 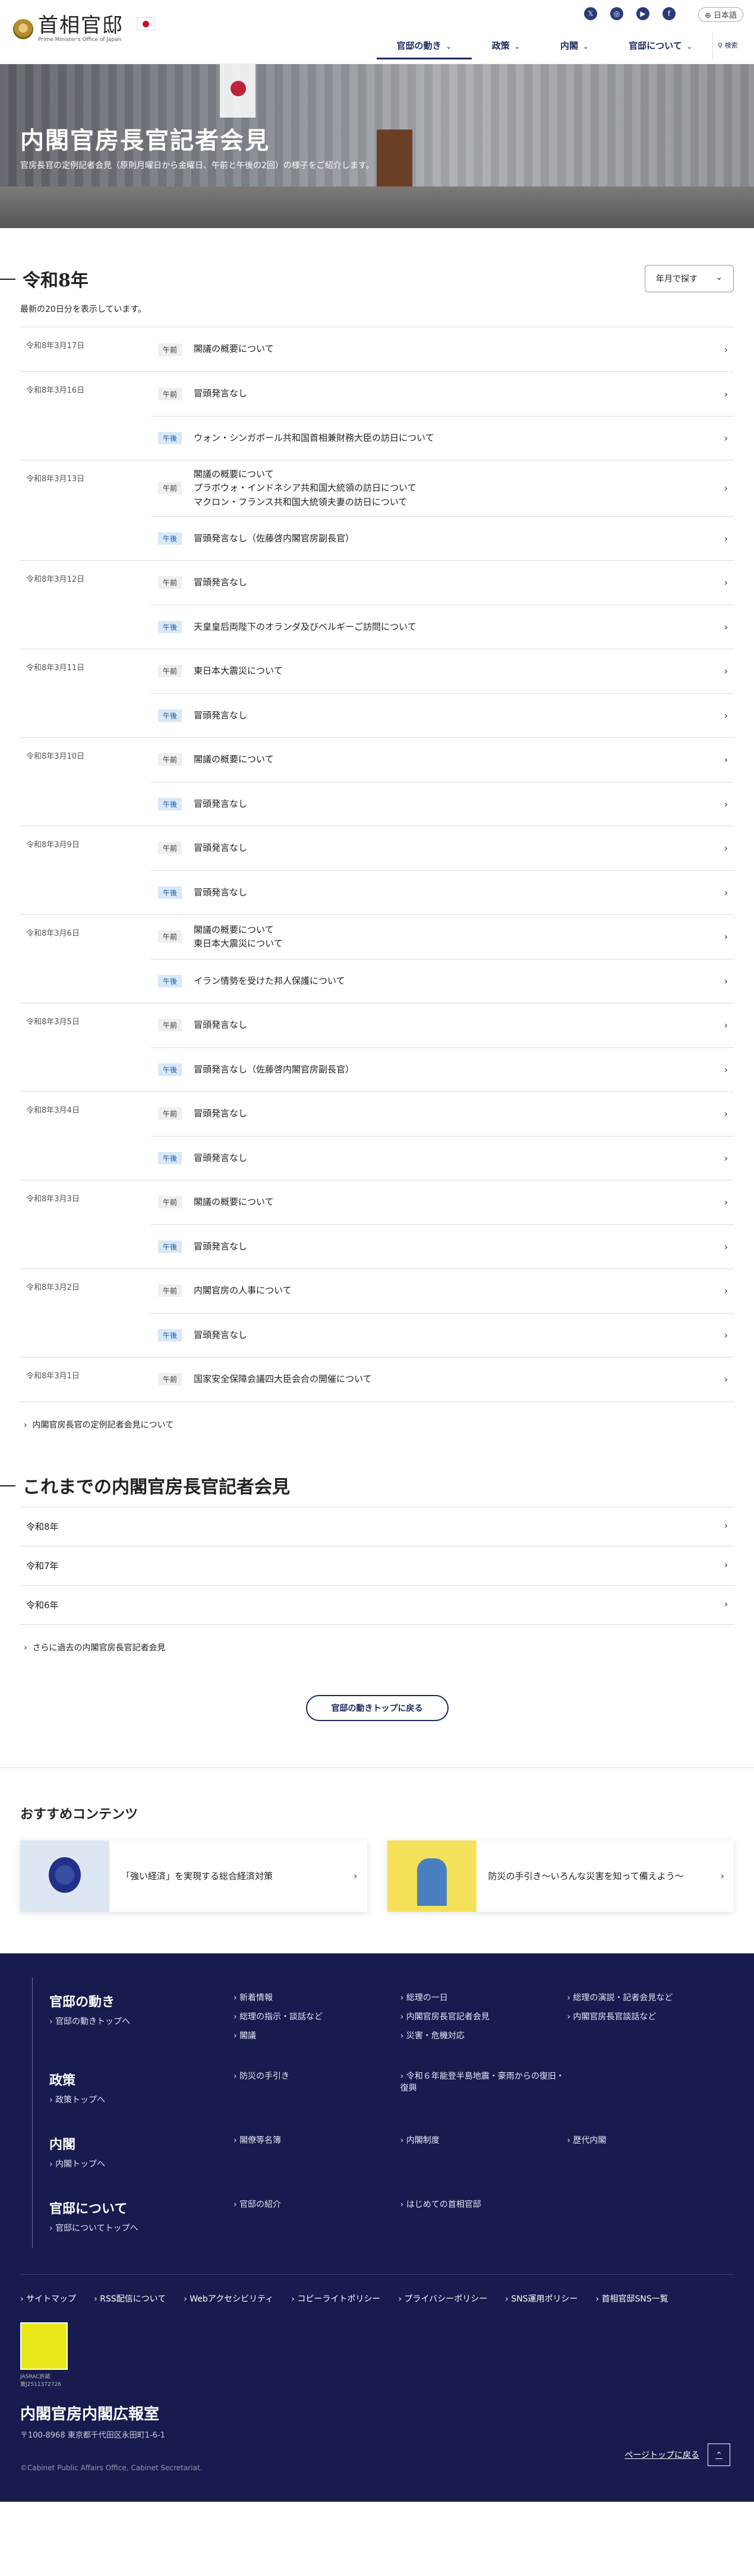 I want to click on nav-cabinet: 内閣 ⌄, so click(x=574, y=45).